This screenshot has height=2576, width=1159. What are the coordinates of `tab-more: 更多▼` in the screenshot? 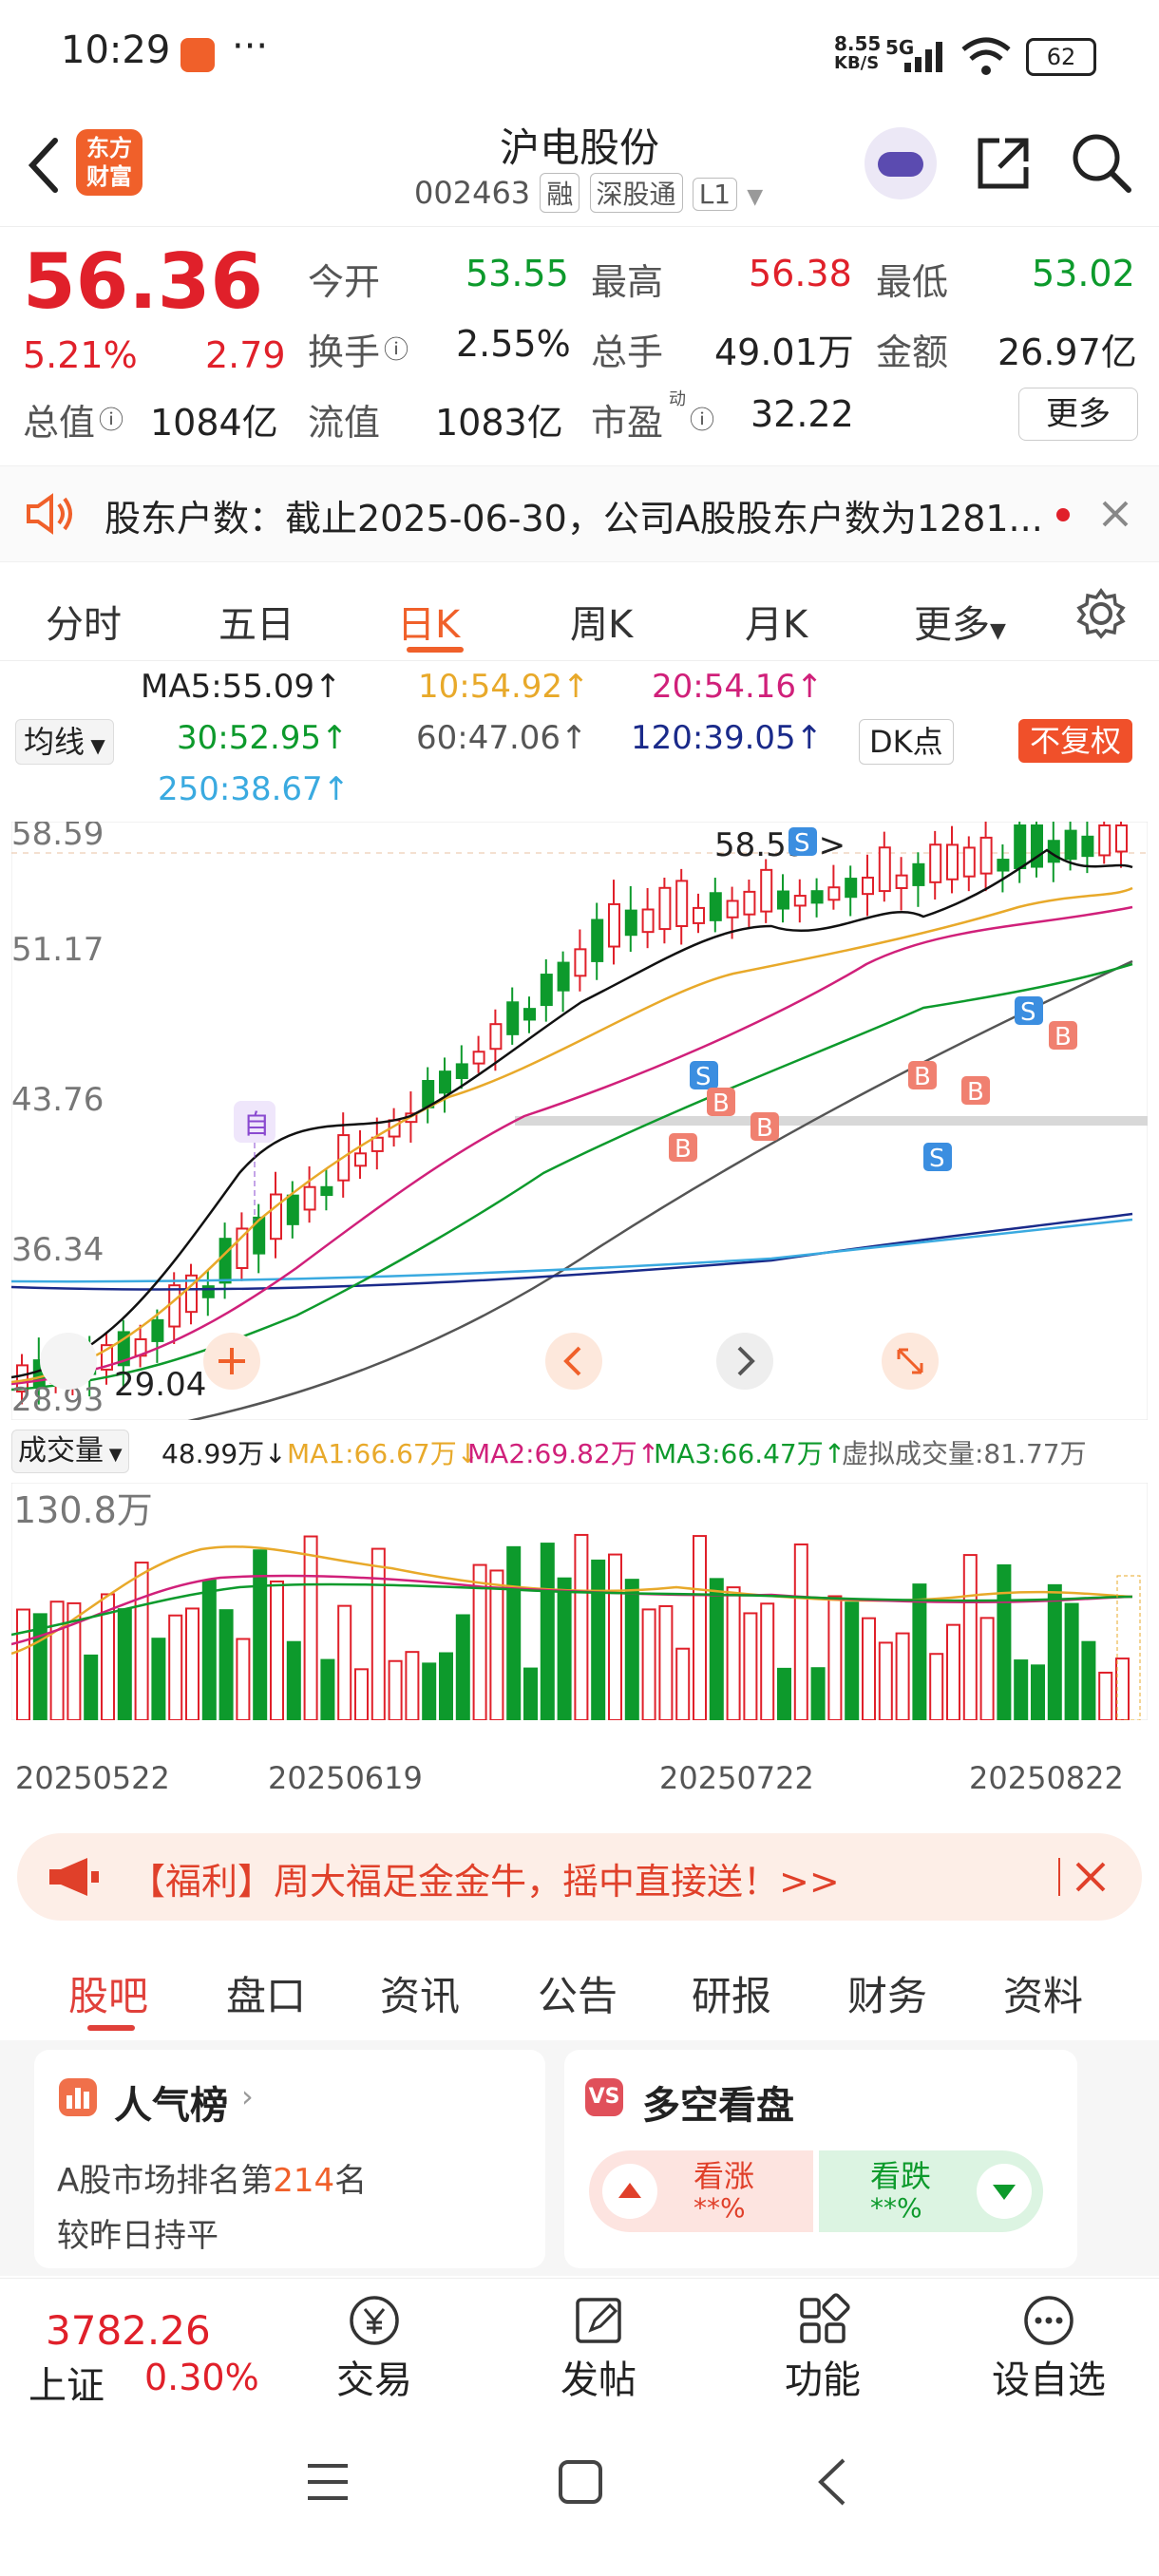 It's located at (960, 621).